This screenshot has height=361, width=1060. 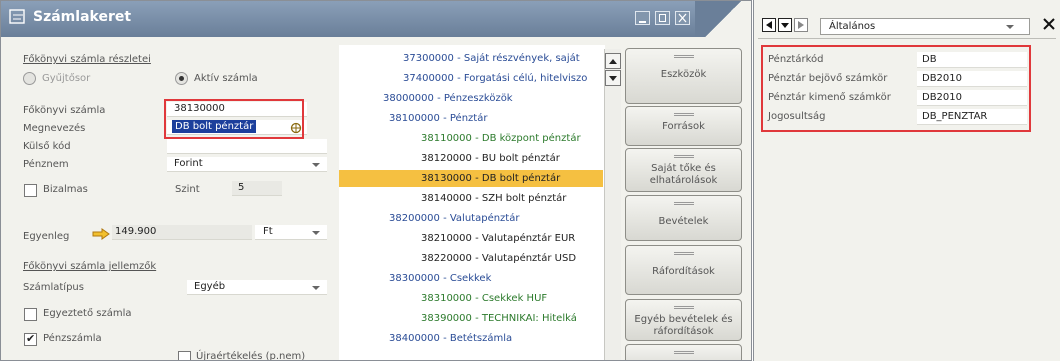 What do you see at coordinates (101, 234) in the screenshot?
I see `balance-arrow-icon` at bounding box center [101, 234].